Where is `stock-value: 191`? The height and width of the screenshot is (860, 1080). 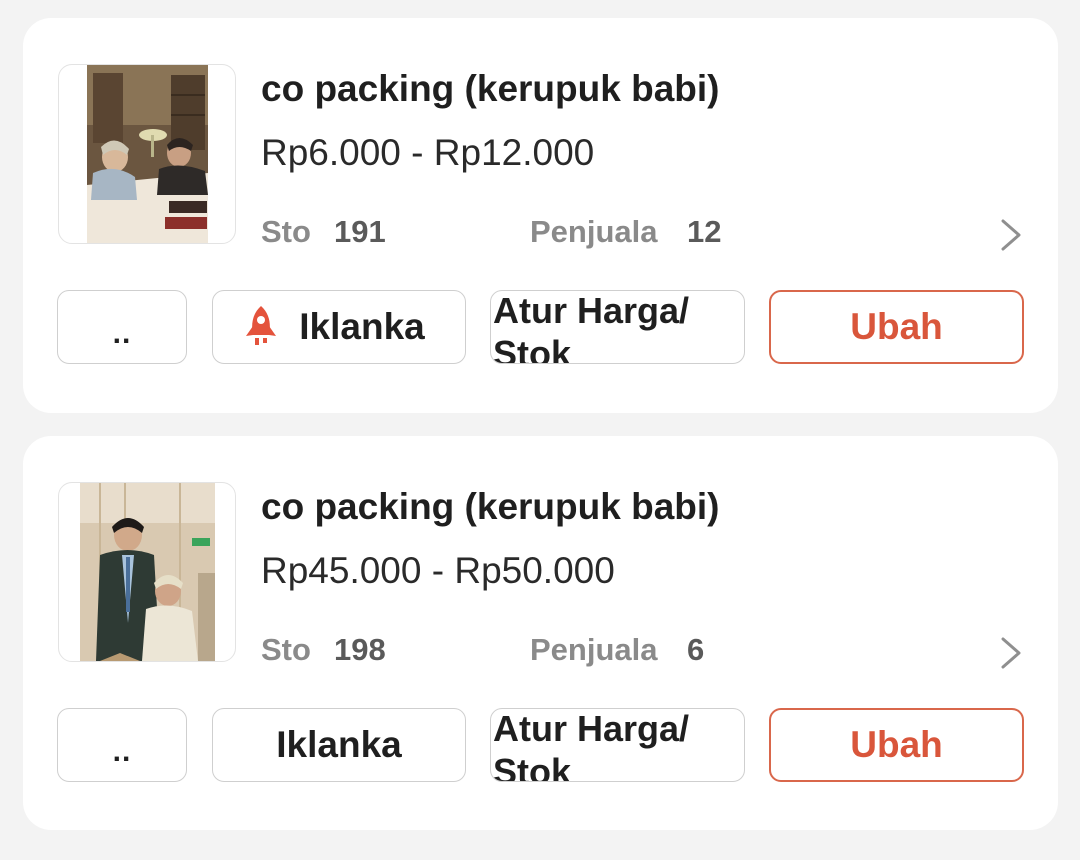 stock-value: 191 is located at coordinates (360, 231).